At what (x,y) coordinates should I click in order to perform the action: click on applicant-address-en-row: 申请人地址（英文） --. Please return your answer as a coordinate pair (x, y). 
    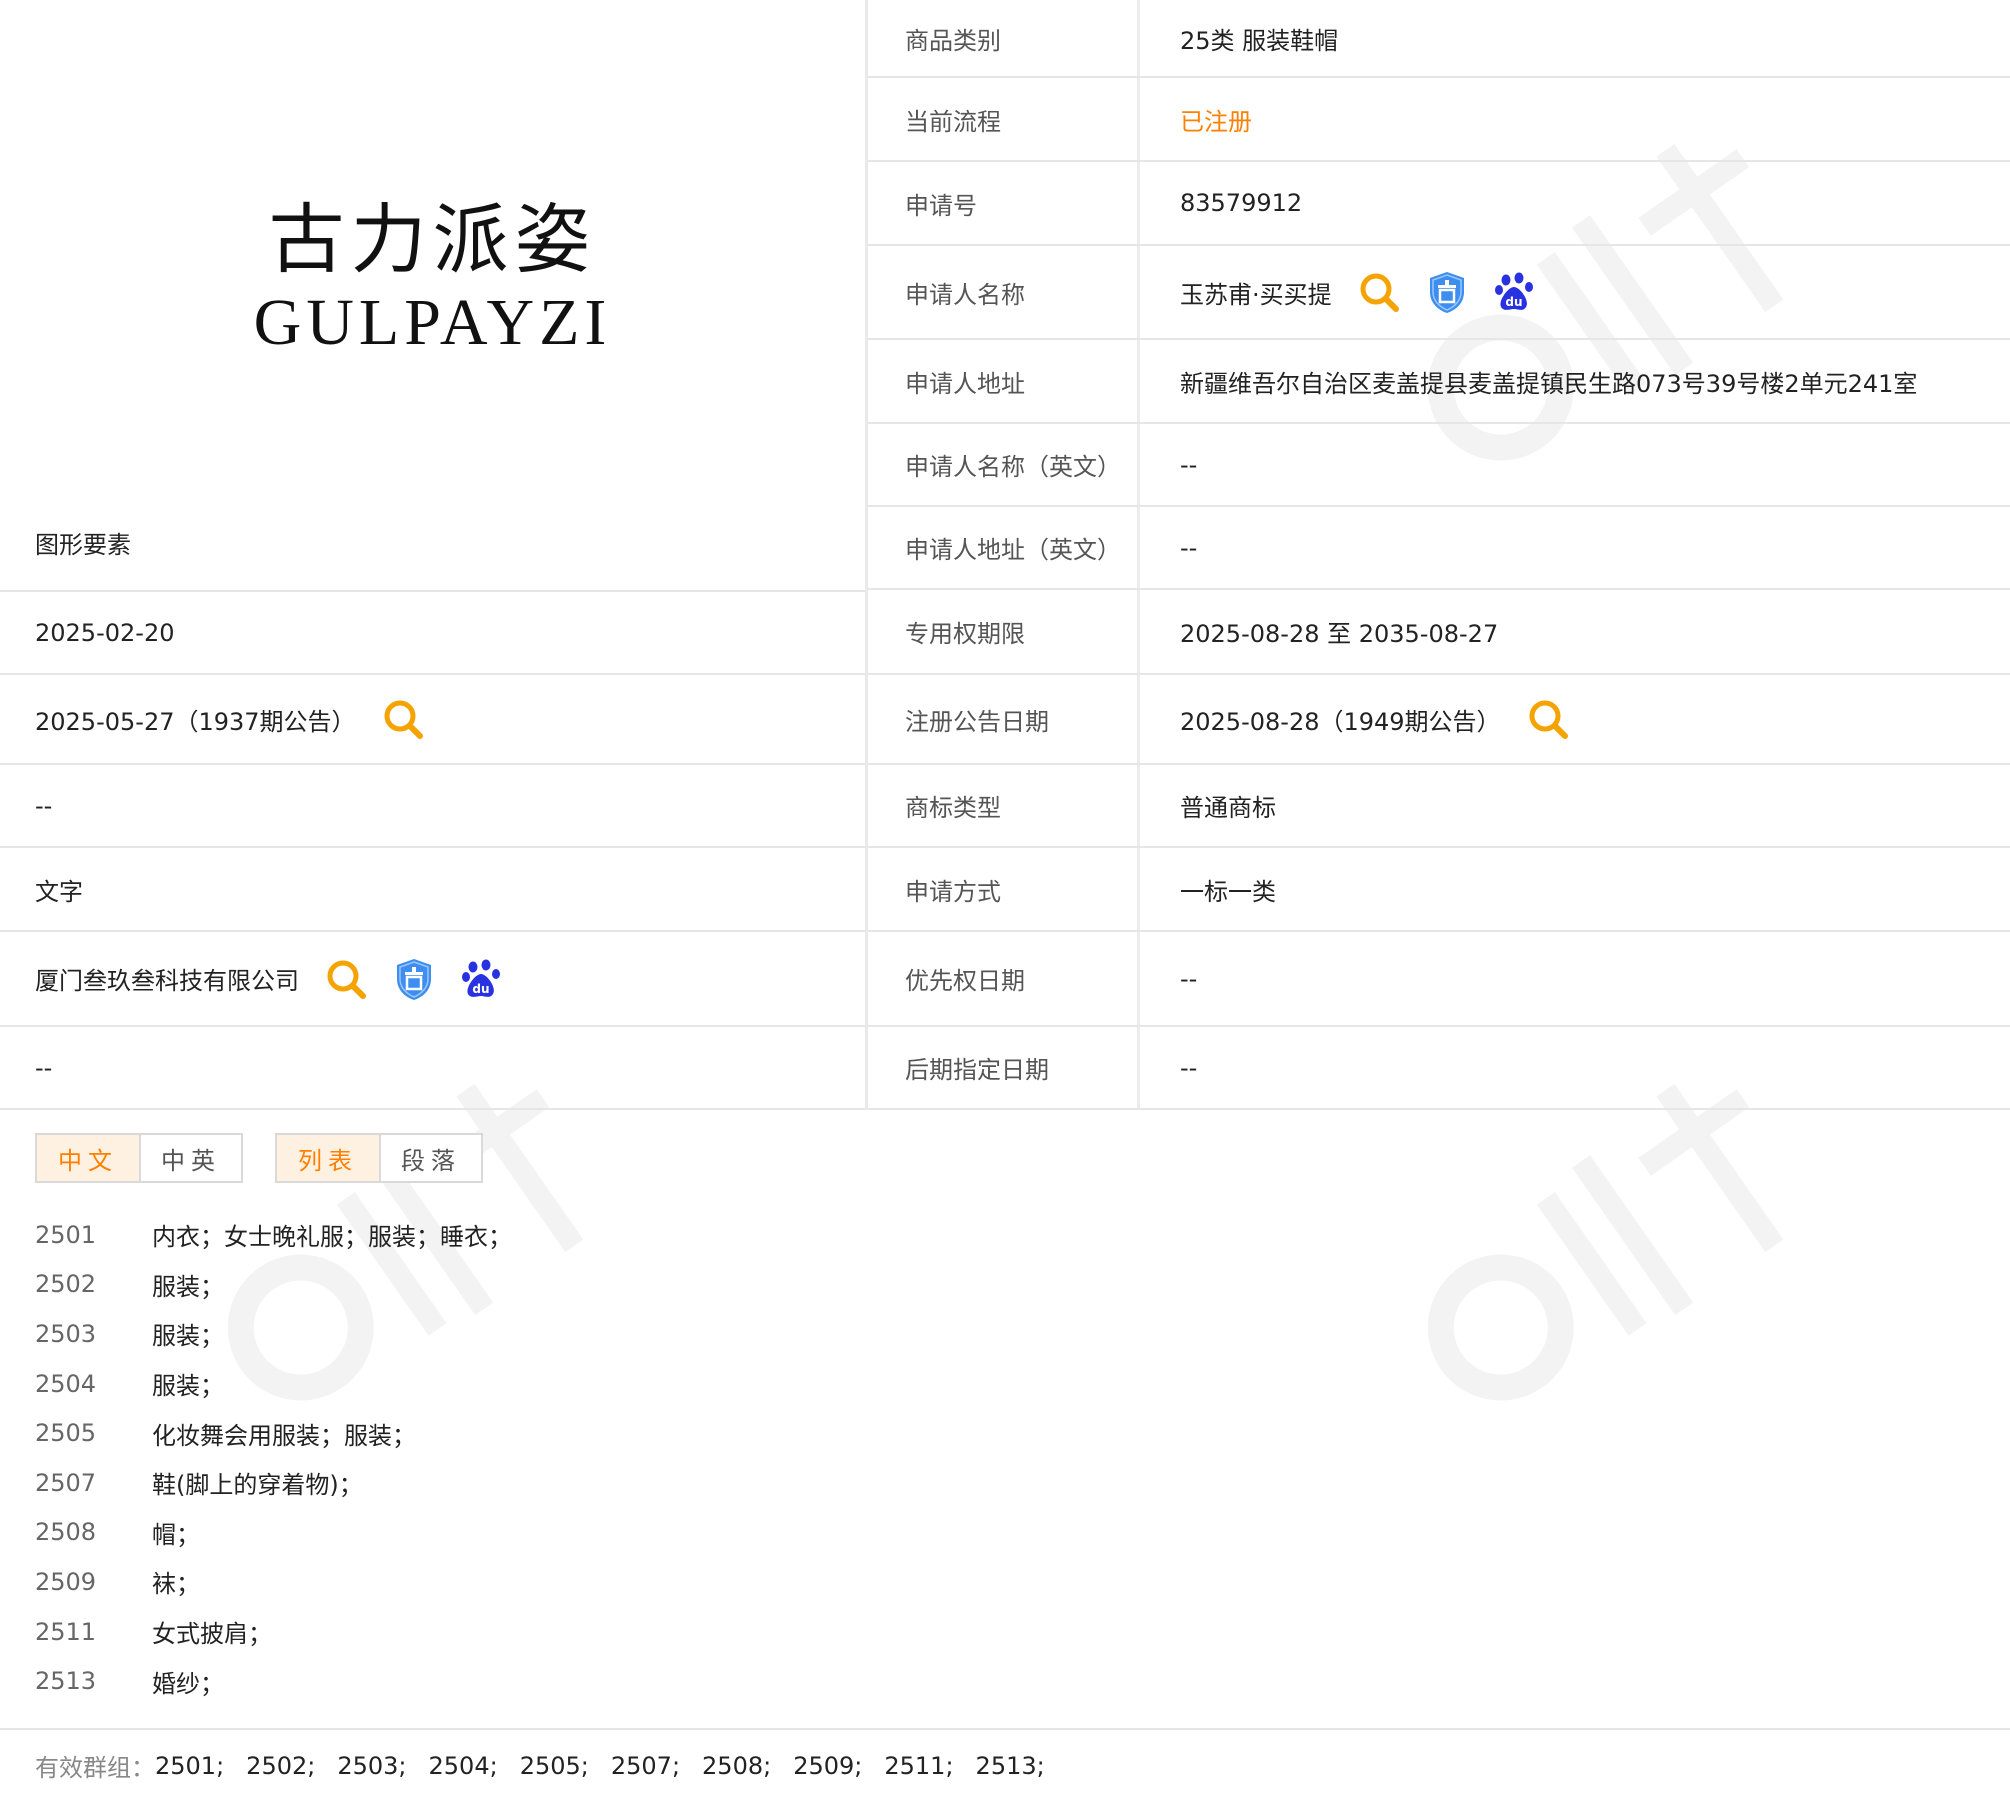
    Looking at the image, I should click on (1437, 548).